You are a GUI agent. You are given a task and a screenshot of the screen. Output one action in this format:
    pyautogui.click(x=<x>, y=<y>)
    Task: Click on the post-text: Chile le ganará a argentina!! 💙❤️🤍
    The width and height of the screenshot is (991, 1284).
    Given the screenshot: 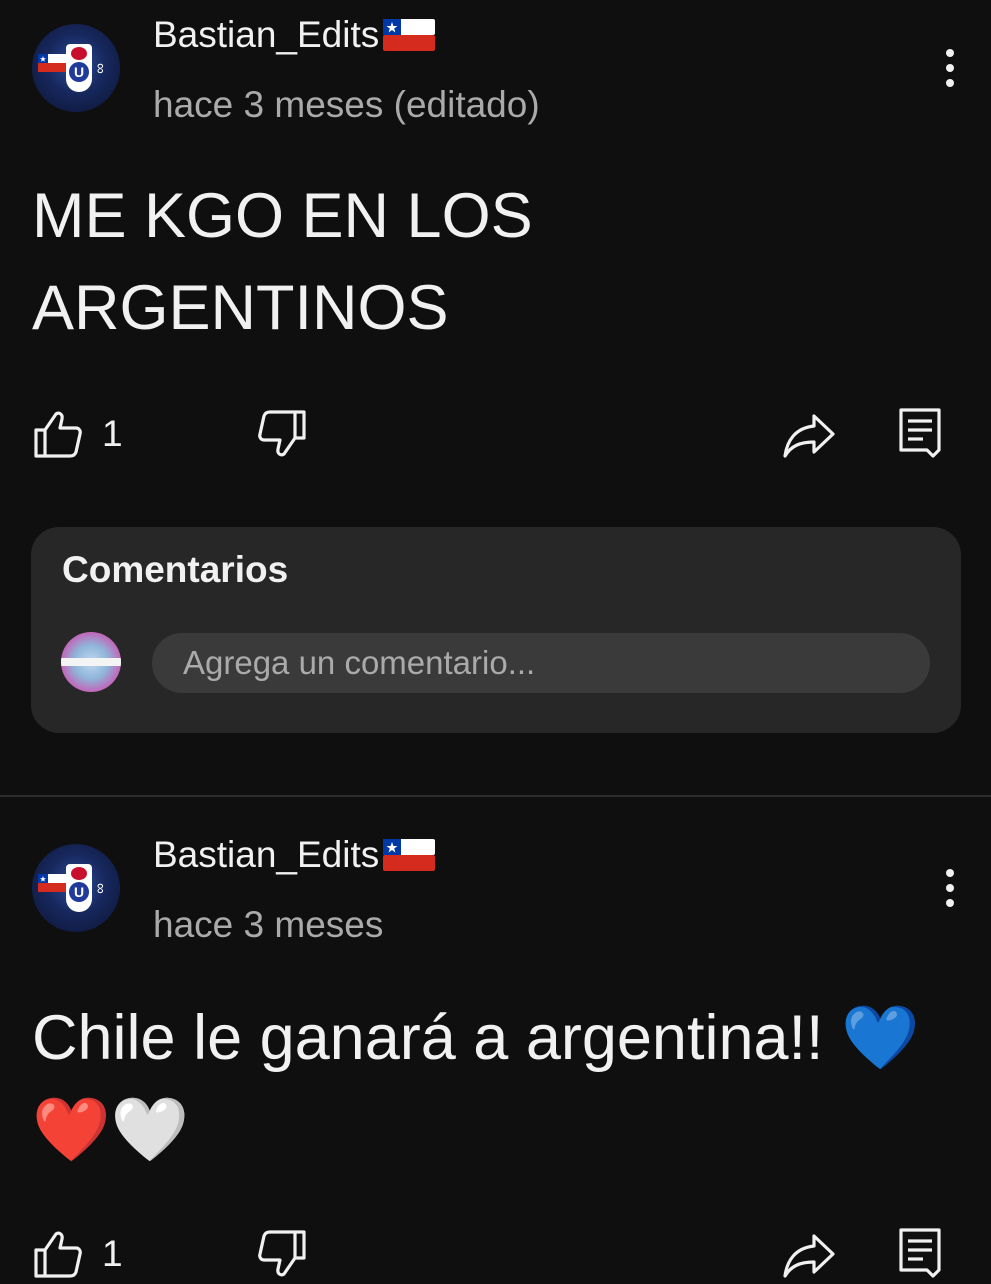 What is the action you would take?
    pyautogui.click(x=497, y=1084)
    